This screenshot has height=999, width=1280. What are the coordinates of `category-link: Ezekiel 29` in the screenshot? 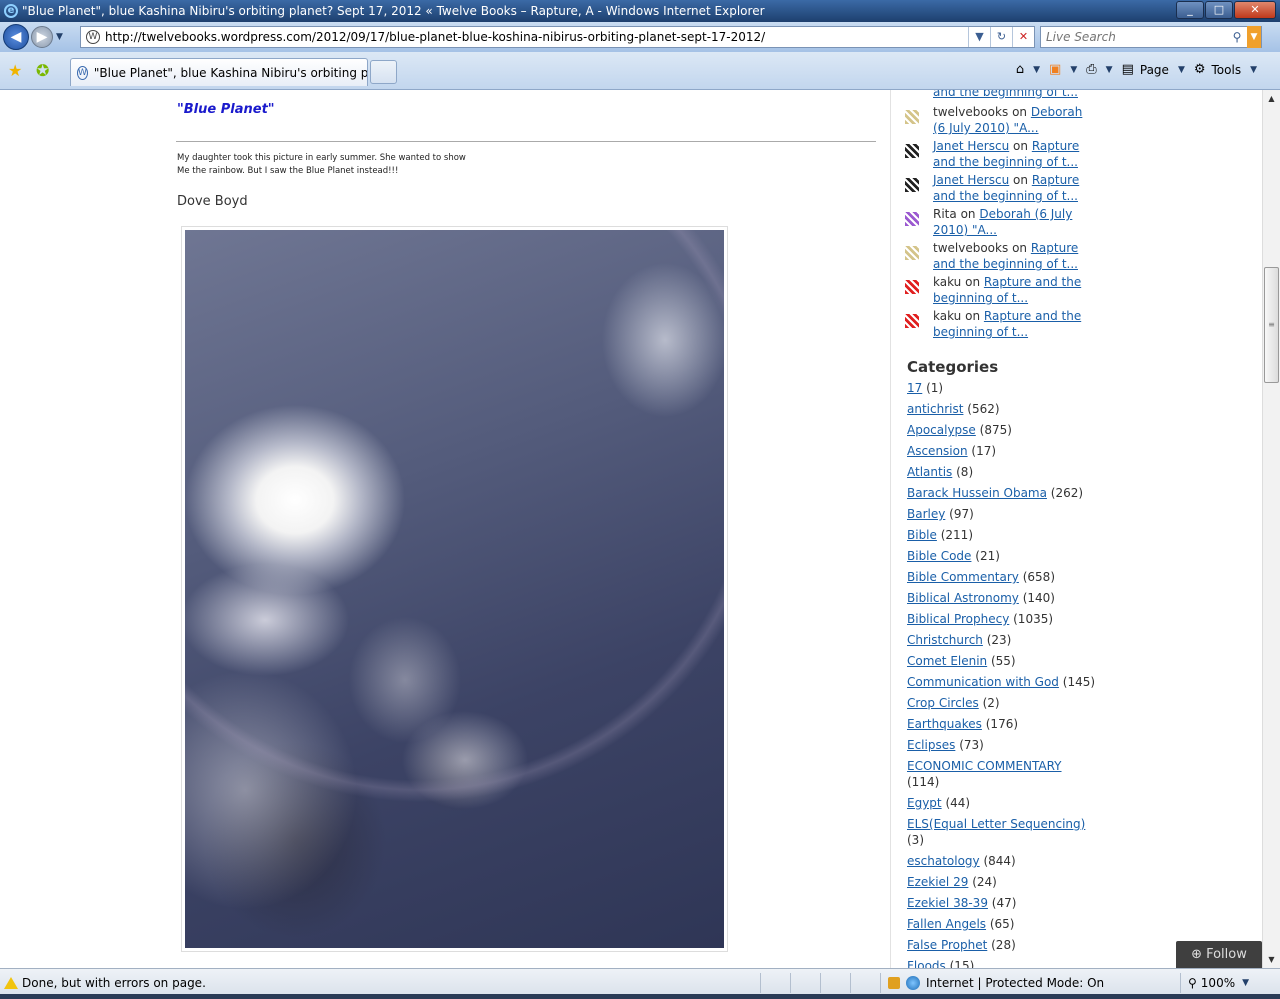 It's located at (937, 882).